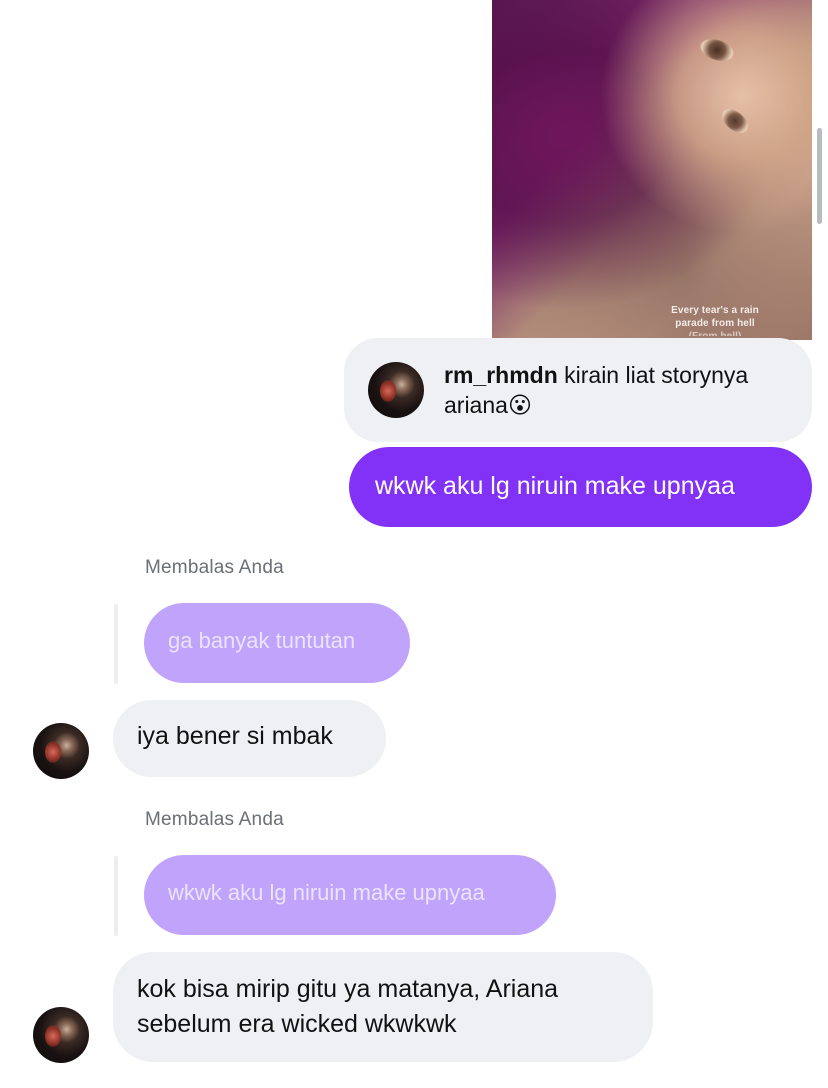 This screenshot has height=1088, width=828. I want to click on story-reply-text: rm_rhmdn kirain liat storynya ariana😮, so click(619, 390).